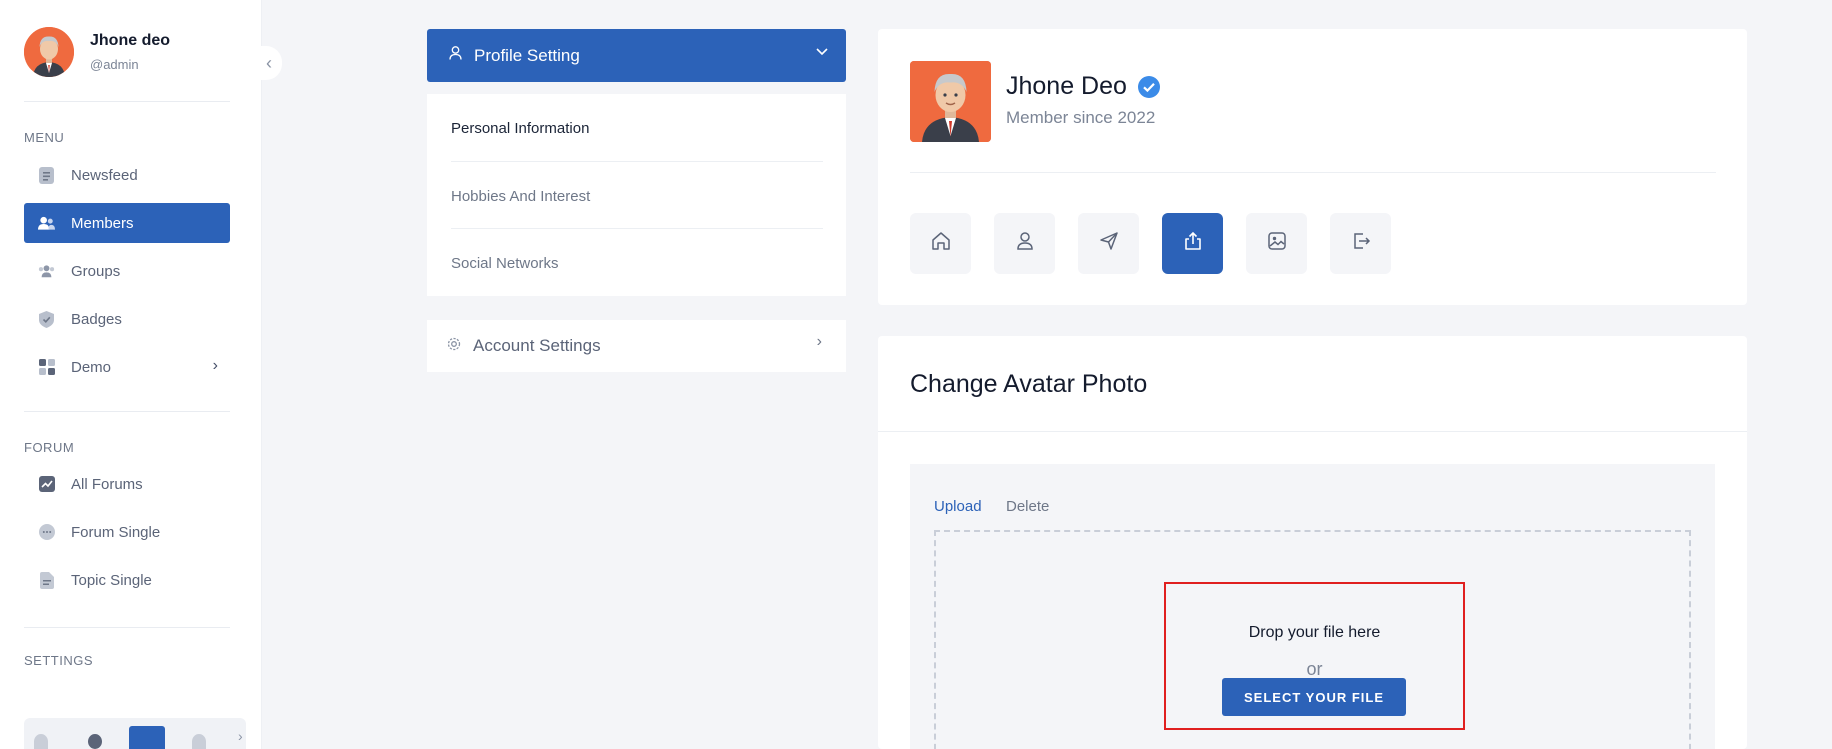  What do you see at coordinates (111, 580) in the screenshot?
I see `sidebar-item-label: Topic Single` at bounding box center [111, 580].